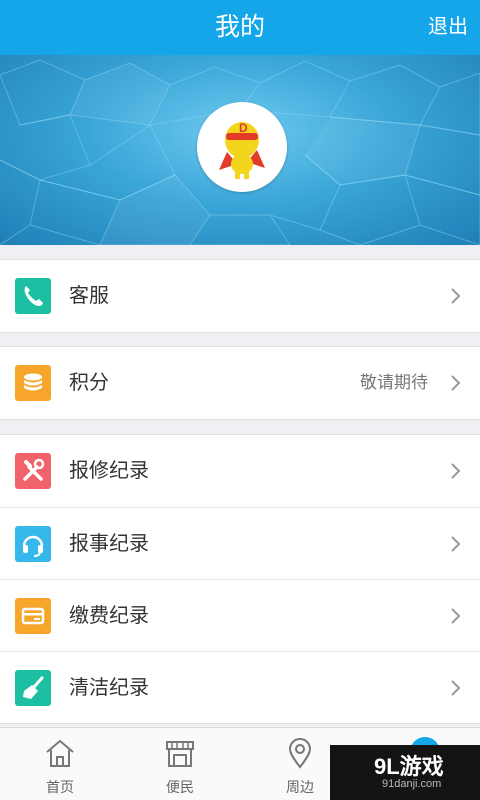 Image resolution: width=480 pixels, height=800 pixels. What do you see at coordinates (412, 784) in the screenshot?
I see `watermark-url: 91danji.com` at bounding box center [412, 784].